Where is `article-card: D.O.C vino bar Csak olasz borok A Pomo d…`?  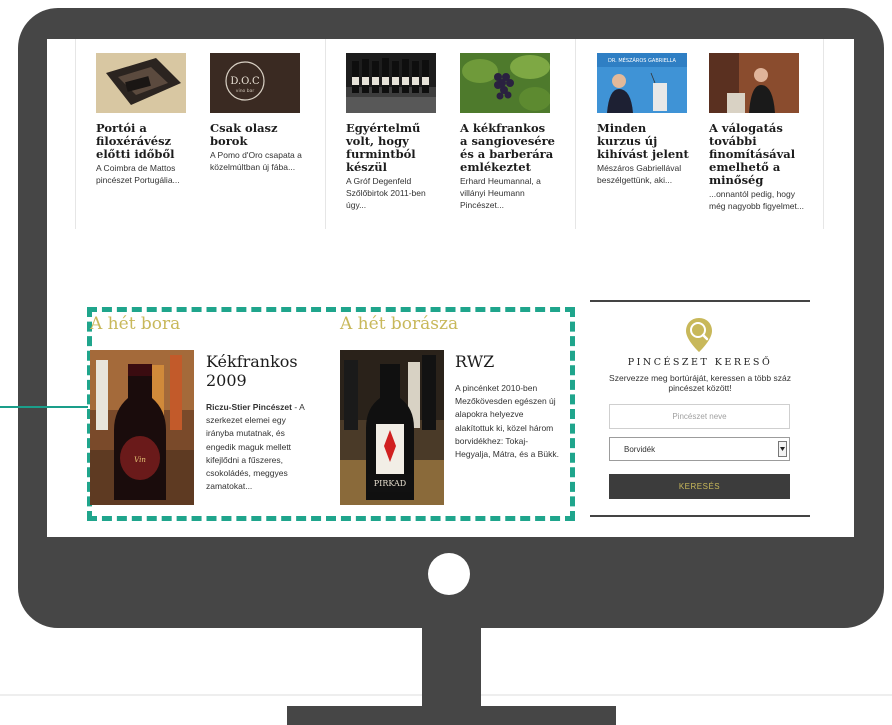 article-card: D.O.C vino bar Csak olasz borok A Pomo d… is located at coordinates (258, 113).